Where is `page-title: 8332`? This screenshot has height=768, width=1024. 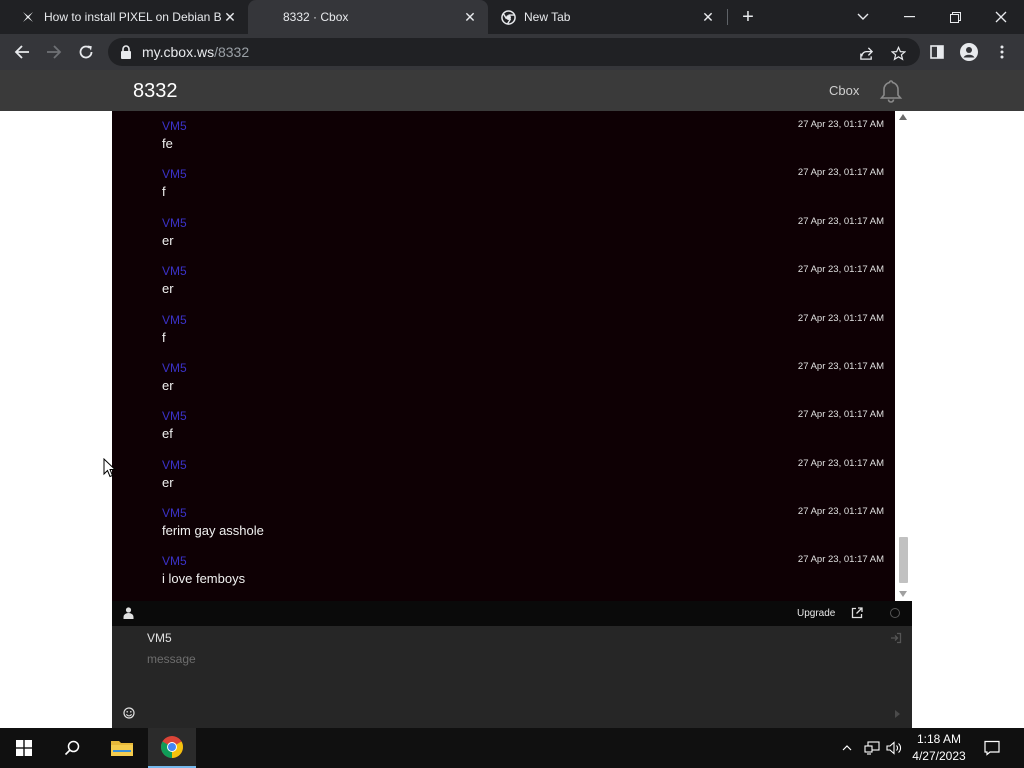 page-title: 8332 is located at coordinates (155, 91).